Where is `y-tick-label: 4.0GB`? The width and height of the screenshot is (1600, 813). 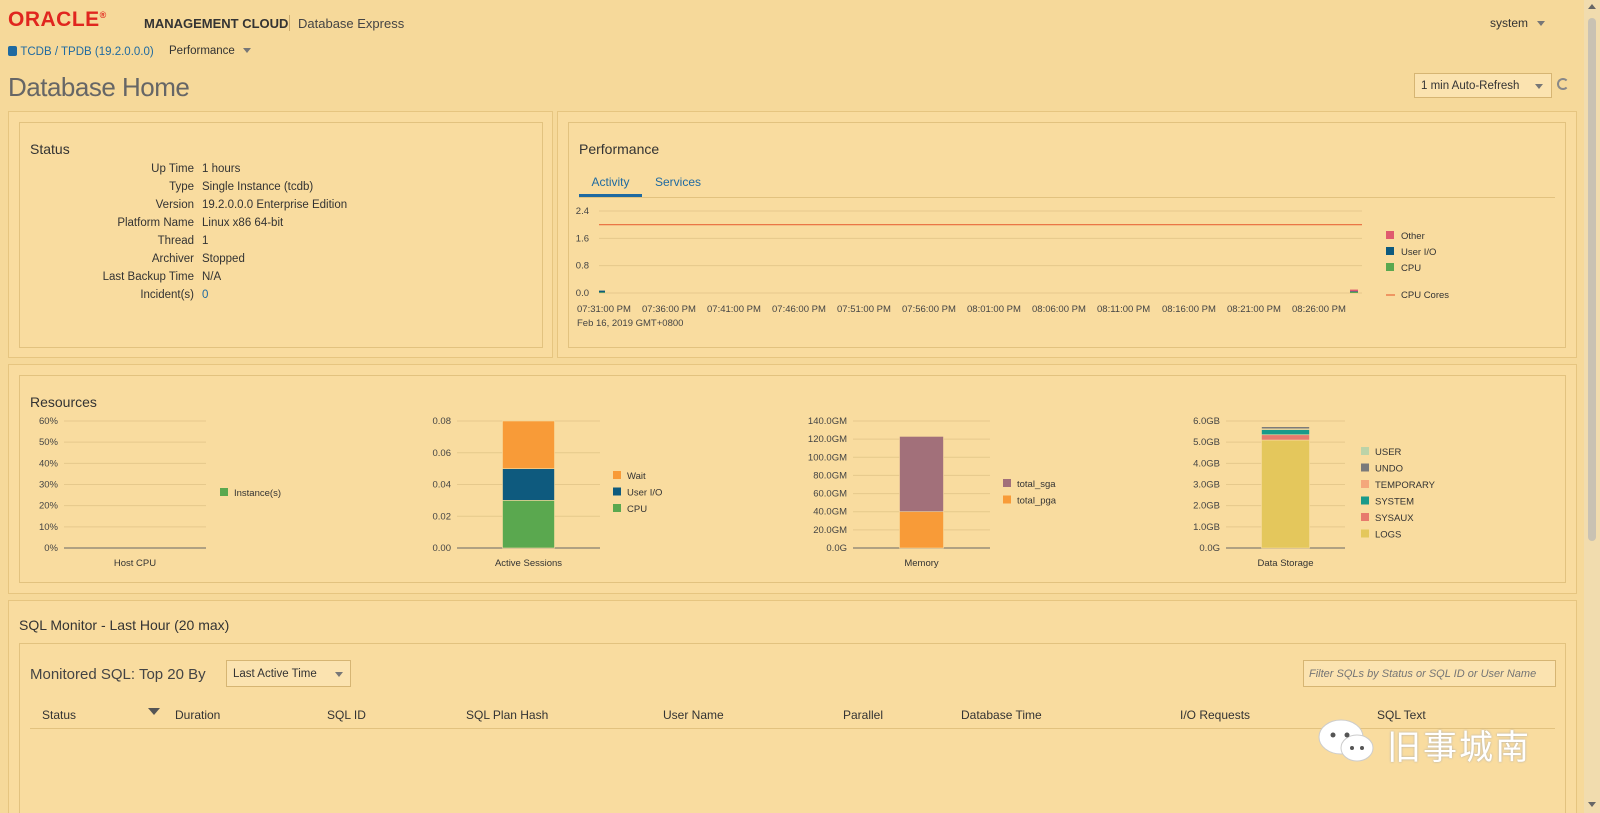 y-tick-label: 4.0GB is located at coordinates (1206, 463).